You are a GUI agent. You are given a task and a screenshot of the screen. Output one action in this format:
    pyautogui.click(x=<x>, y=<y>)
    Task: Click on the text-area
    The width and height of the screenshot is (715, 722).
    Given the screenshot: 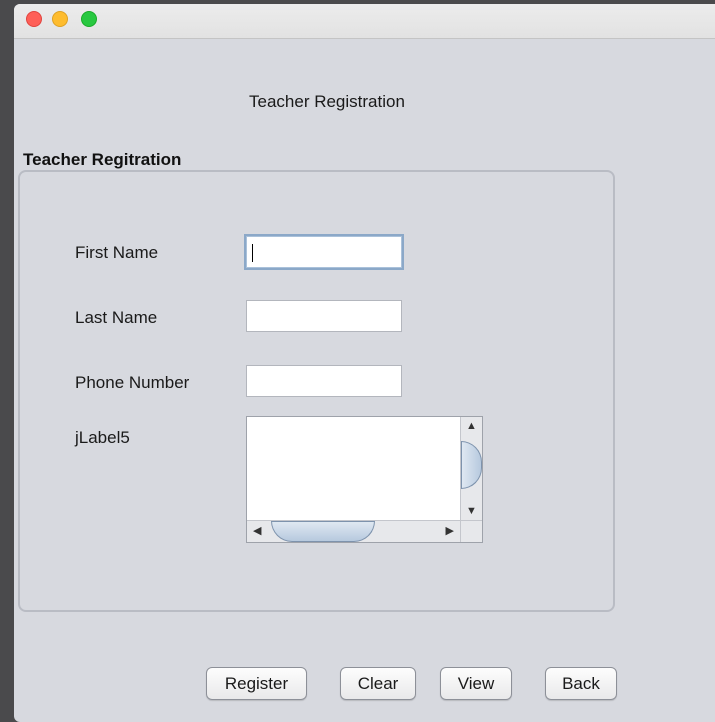 What is the action you would take?
    pyautogui.click(x=353, y=469)
    